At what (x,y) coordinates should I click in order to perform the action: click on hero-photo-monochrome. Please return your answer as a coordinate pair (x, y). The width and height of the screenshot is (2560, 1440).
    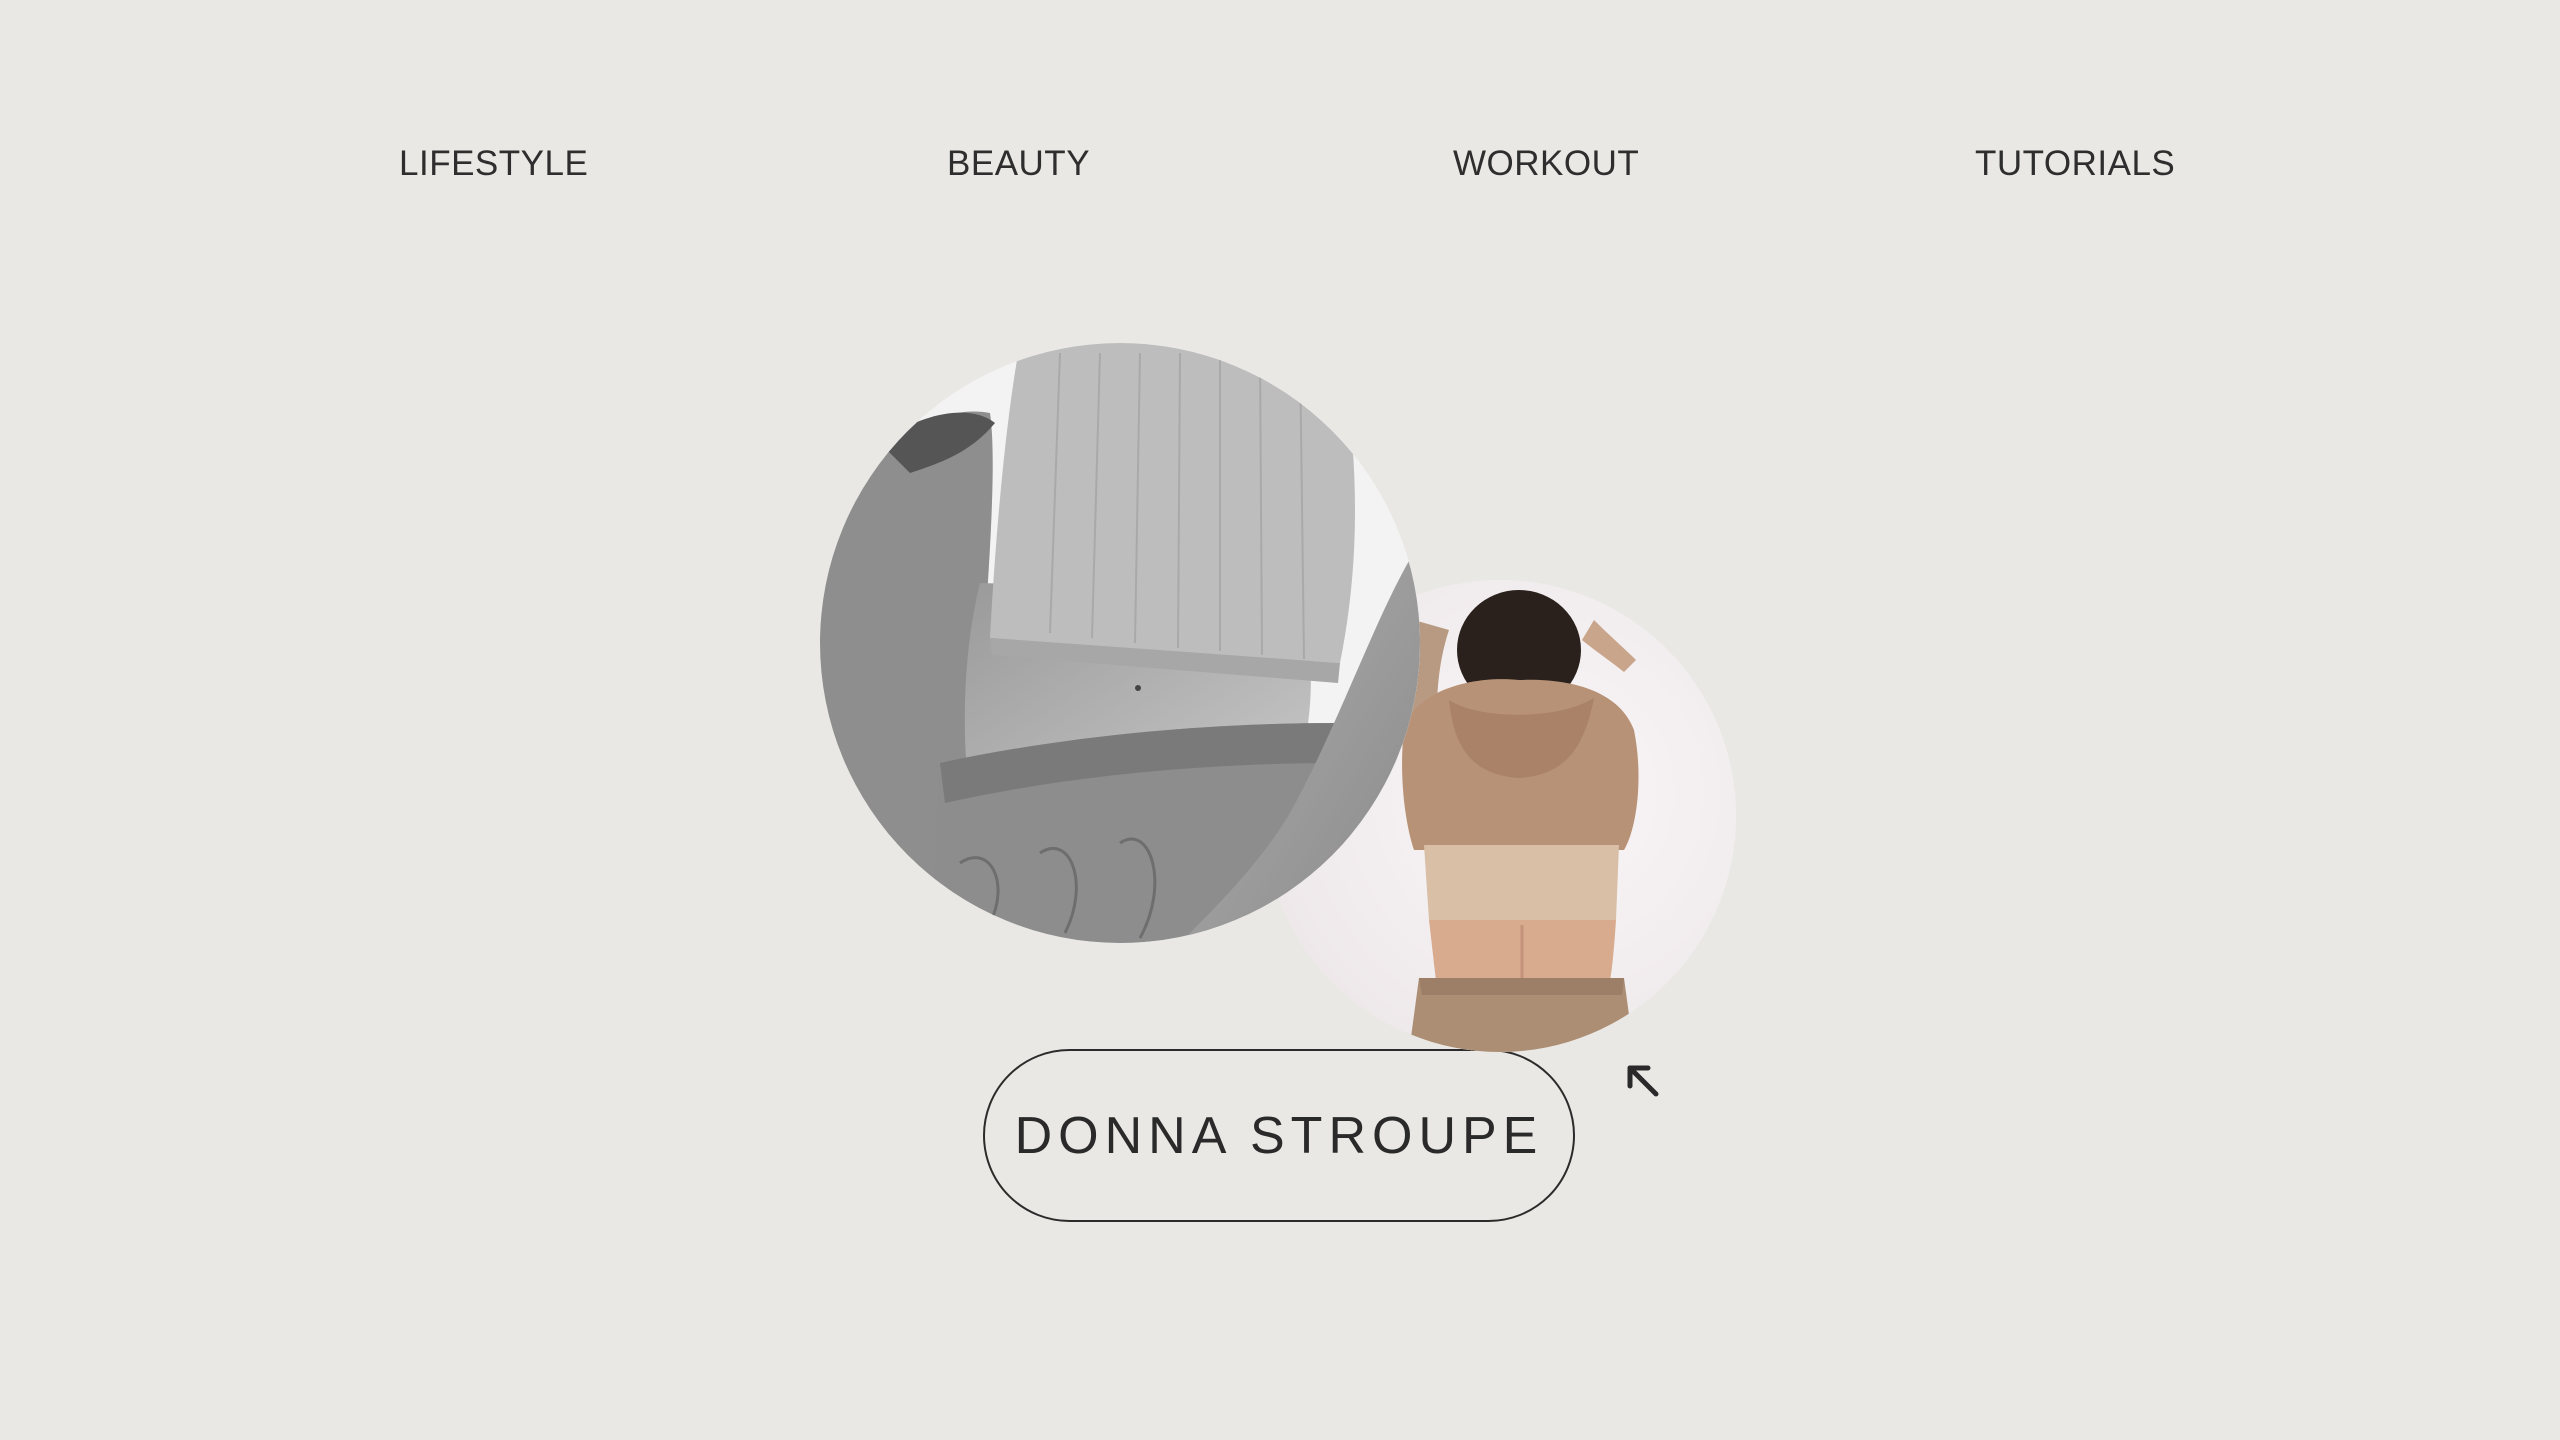
    Looking at the image, I should click on (1120, 643).